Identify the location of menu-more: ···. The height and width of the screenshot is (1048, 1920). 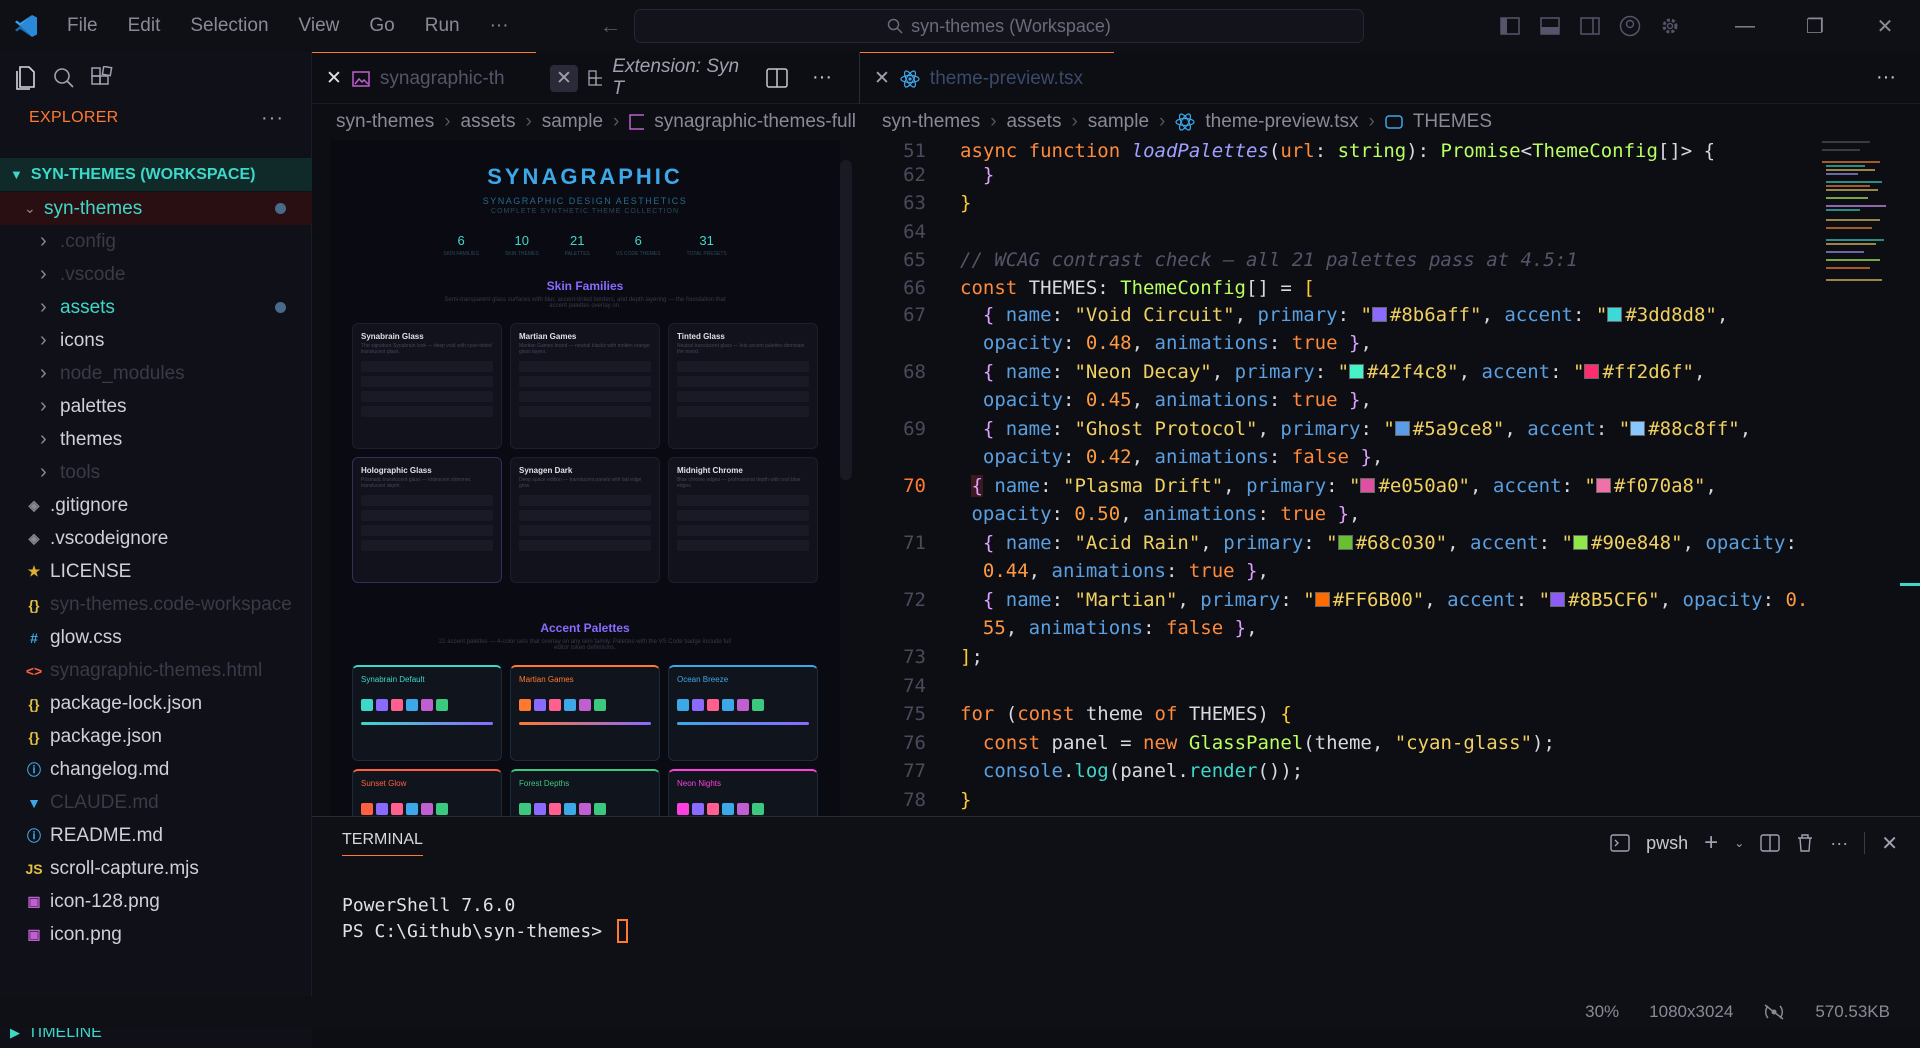
(499, 26).